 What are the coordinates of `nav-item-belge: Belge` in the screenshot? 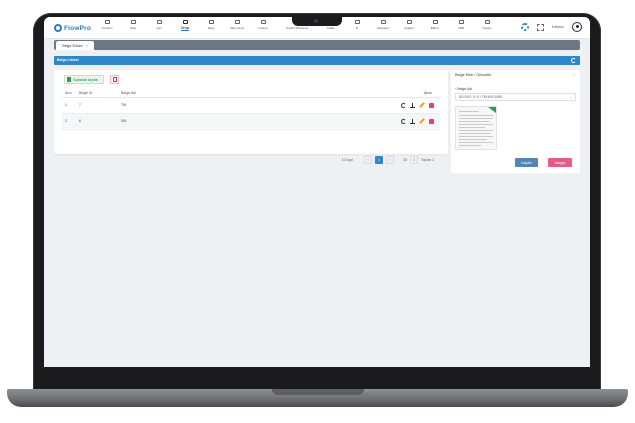 It's located at (185, 28).